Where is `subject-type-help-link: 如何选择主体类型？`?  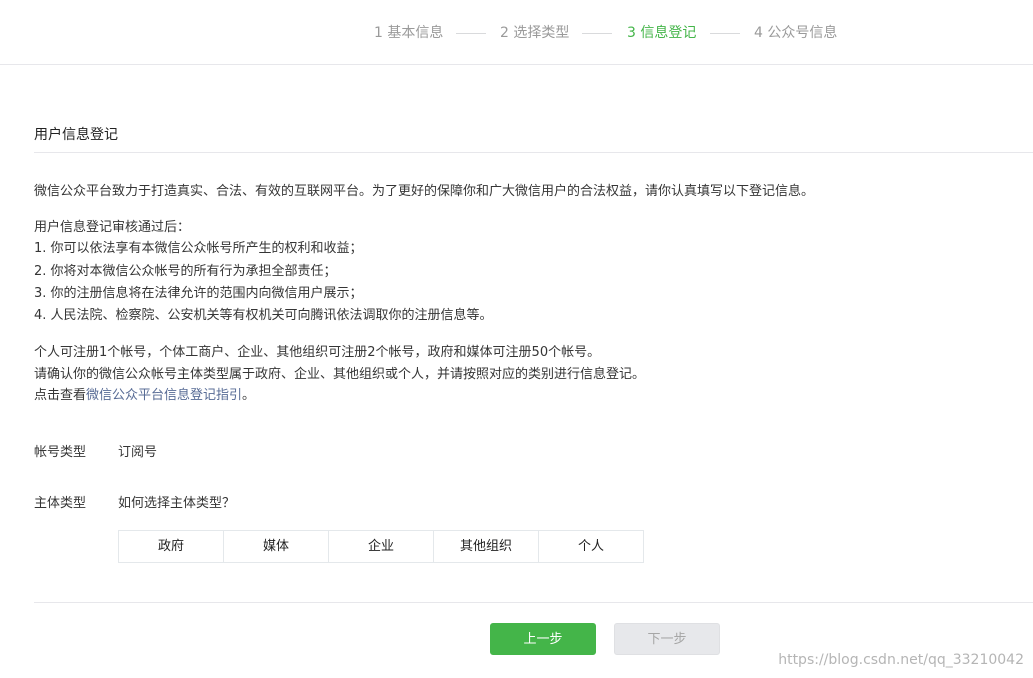
subject-type-help-link: 如何选择主体类型？ is located at coordinates (176, 504).